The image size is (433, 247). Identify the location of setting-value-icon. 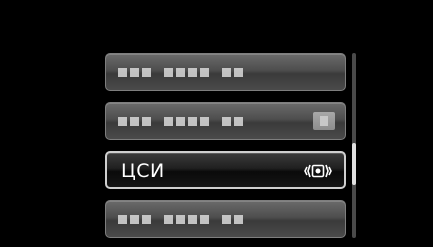
(324, 121).